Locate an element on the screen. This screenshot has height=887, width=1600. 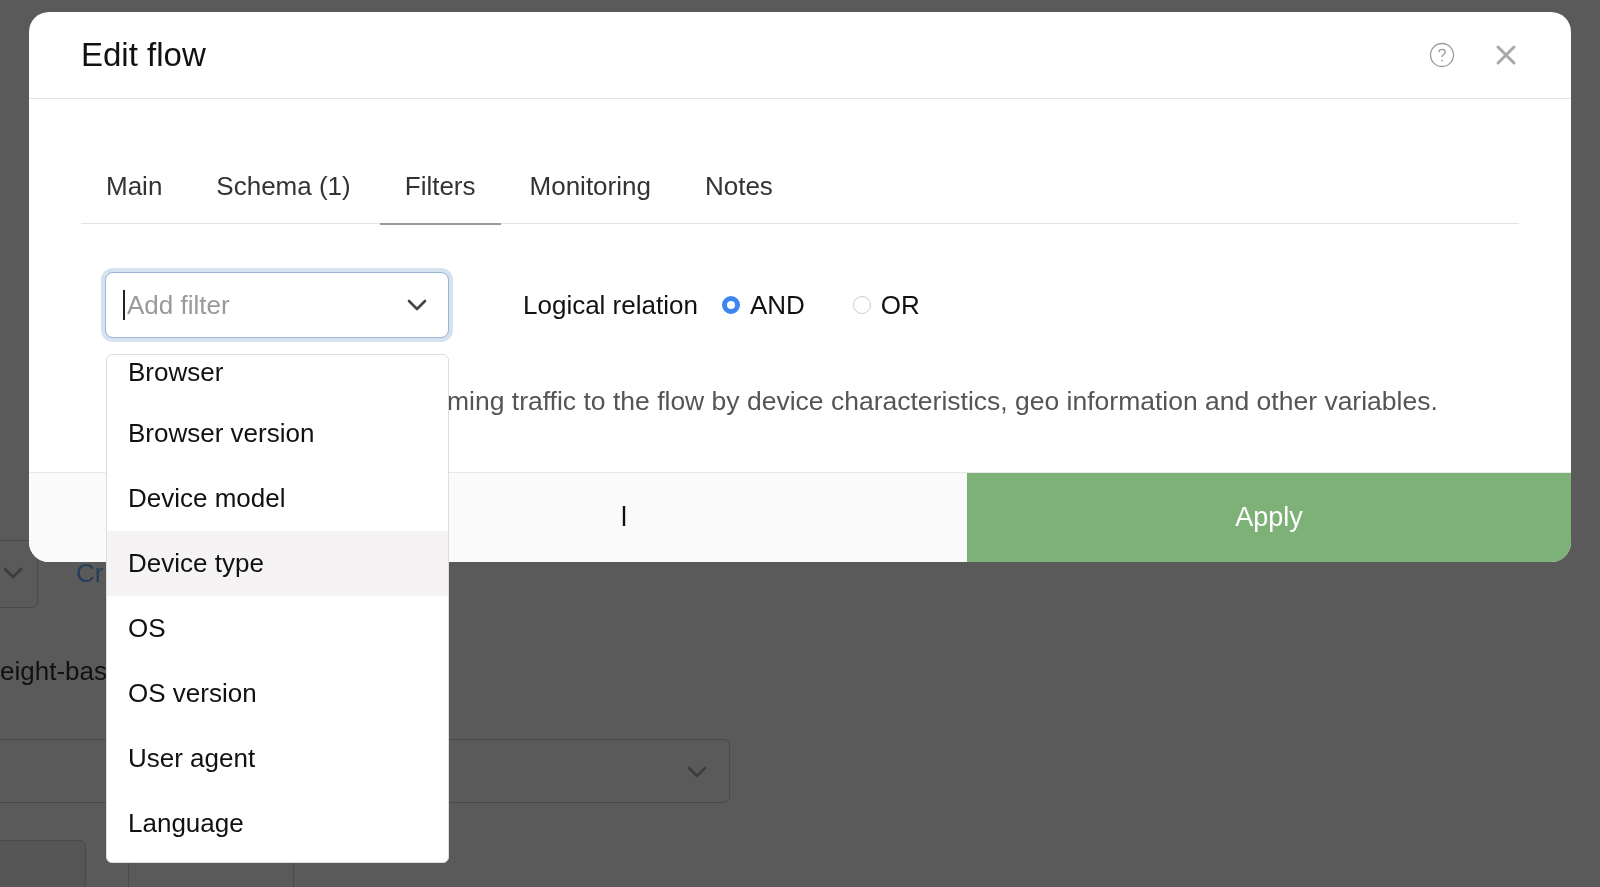
dialog-title: Edit flow is located at coordinates (144, 55).